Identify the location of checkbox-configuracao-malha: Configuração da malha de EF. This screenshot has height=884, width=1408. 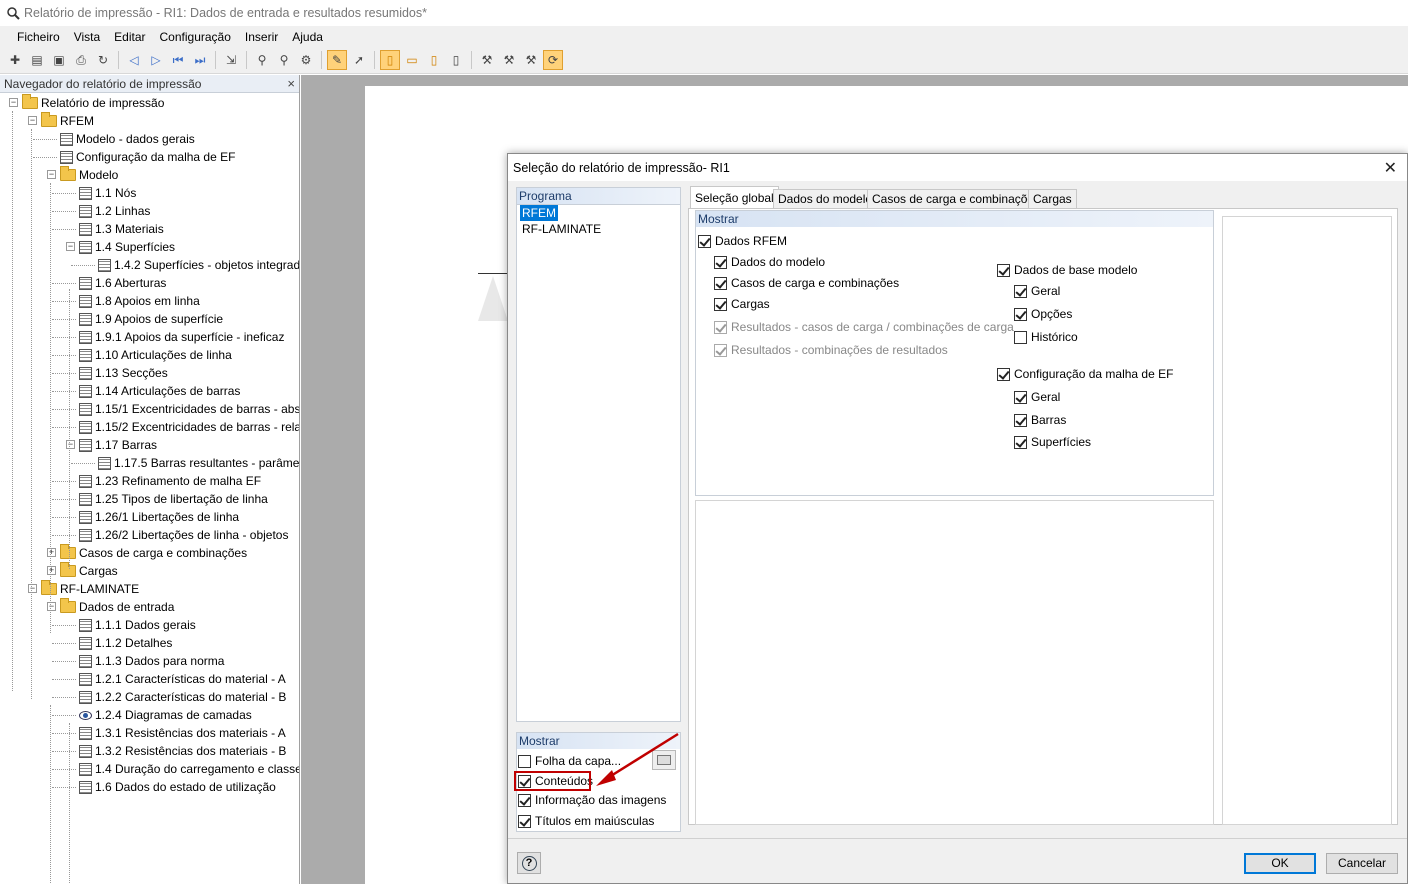
(1085, 374).